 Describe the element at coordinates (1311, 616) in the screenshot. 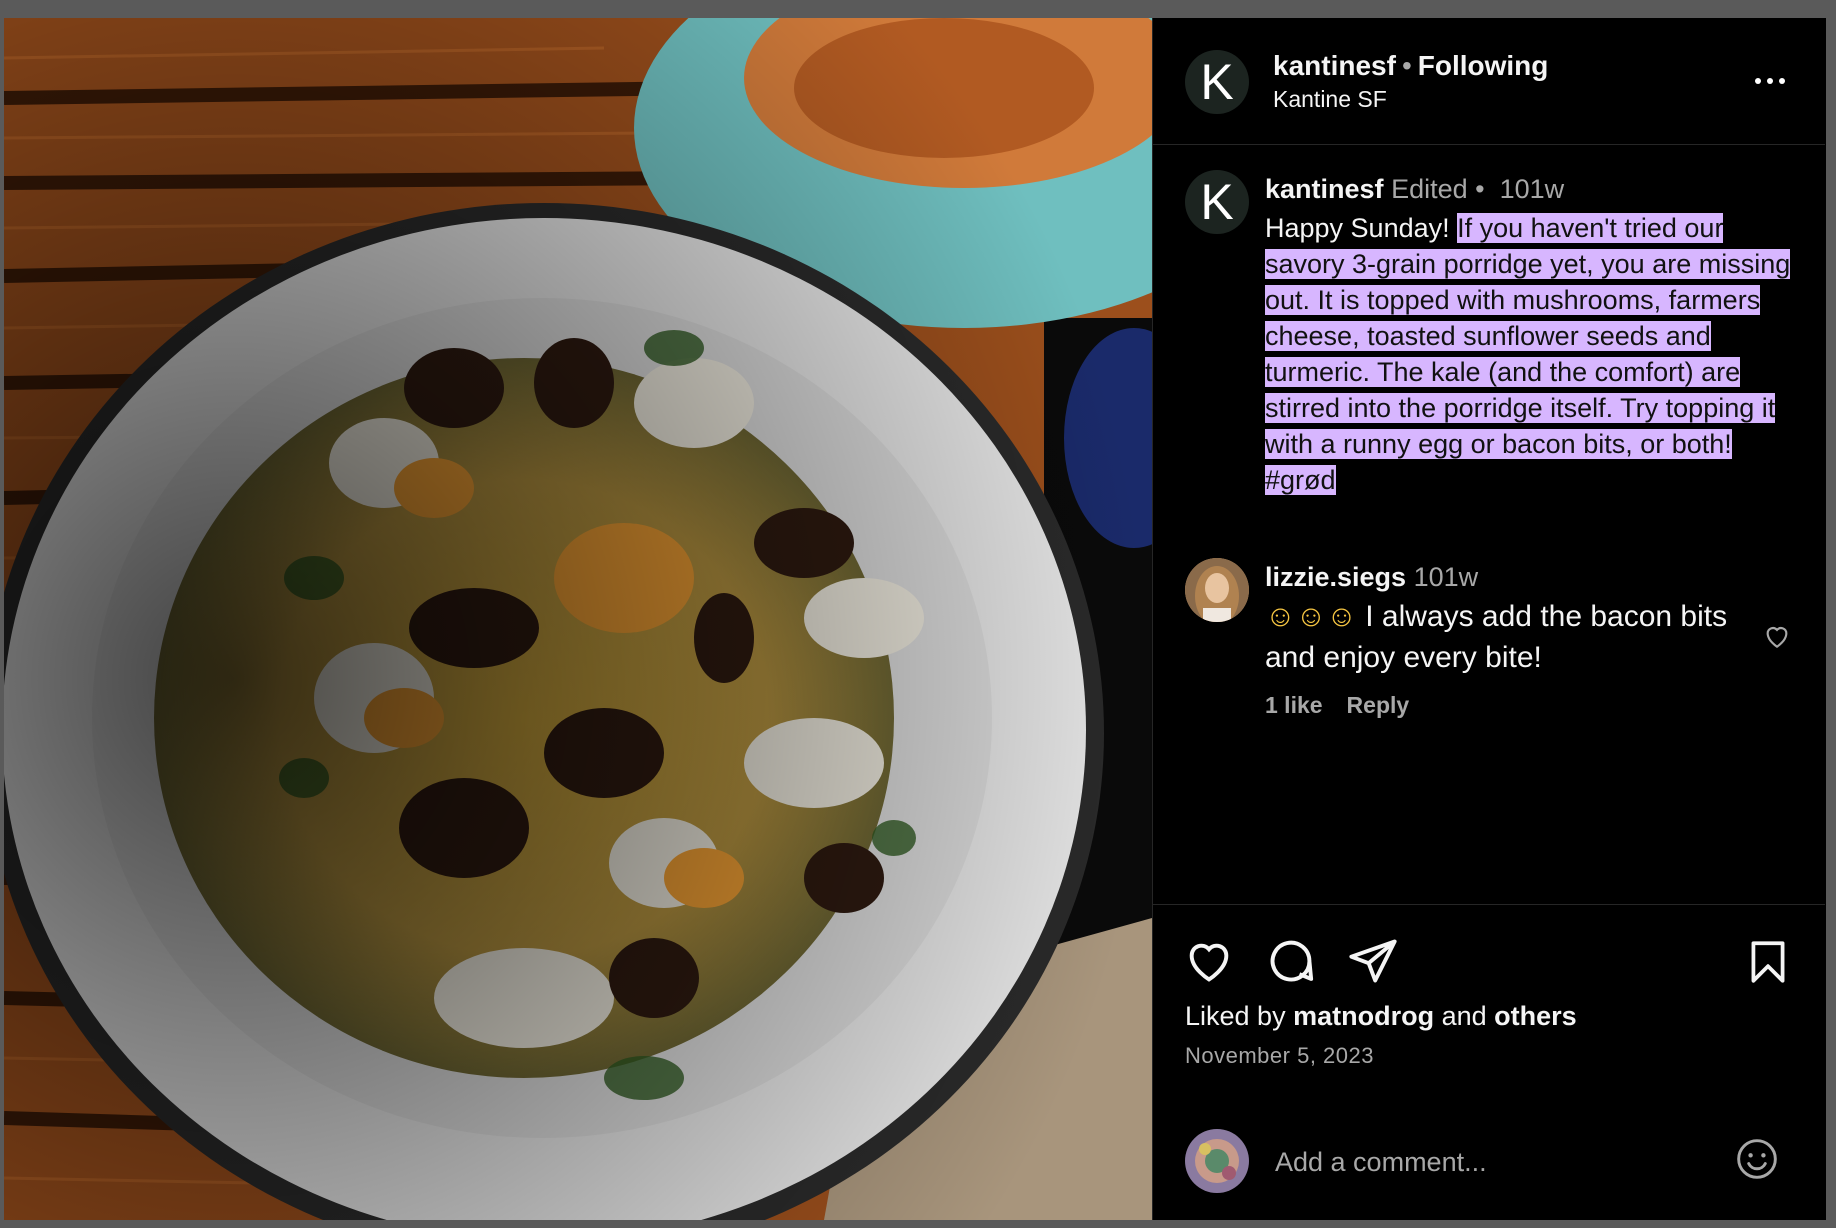

I see `smile-emojis: ☺☺☺` at that location.